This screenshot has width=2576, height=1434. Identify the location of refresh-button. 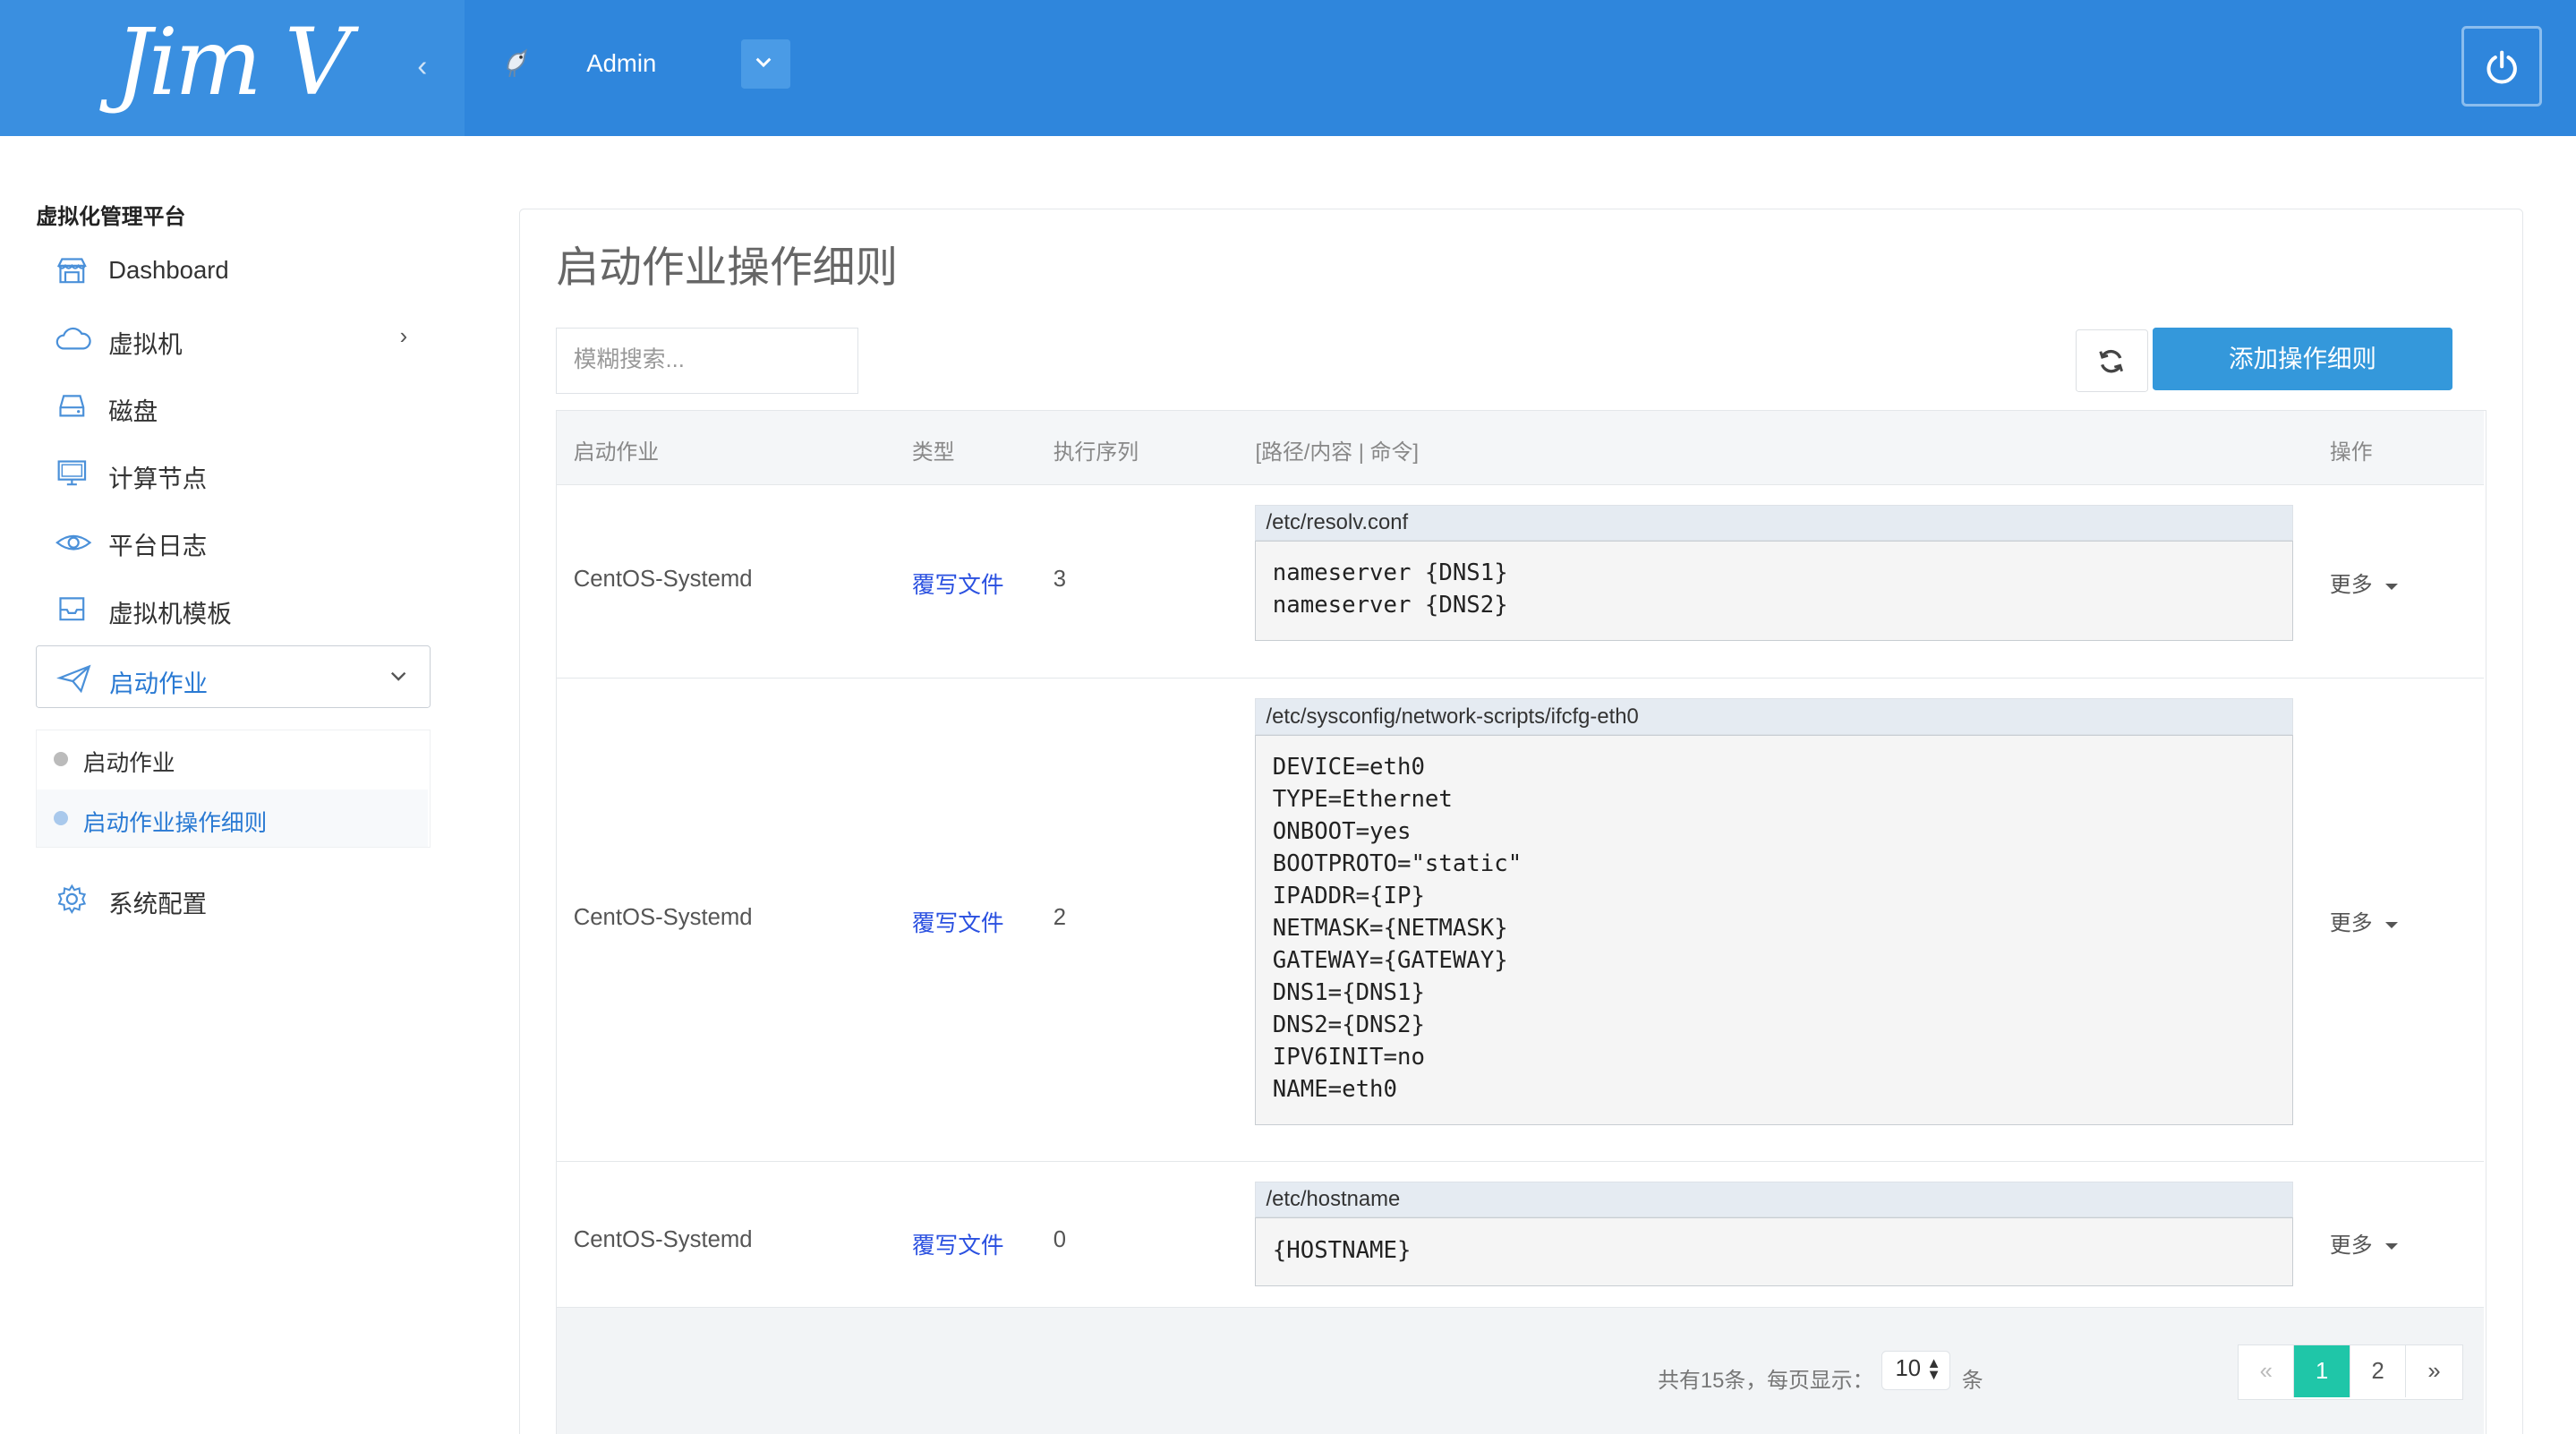
(2112, 360).